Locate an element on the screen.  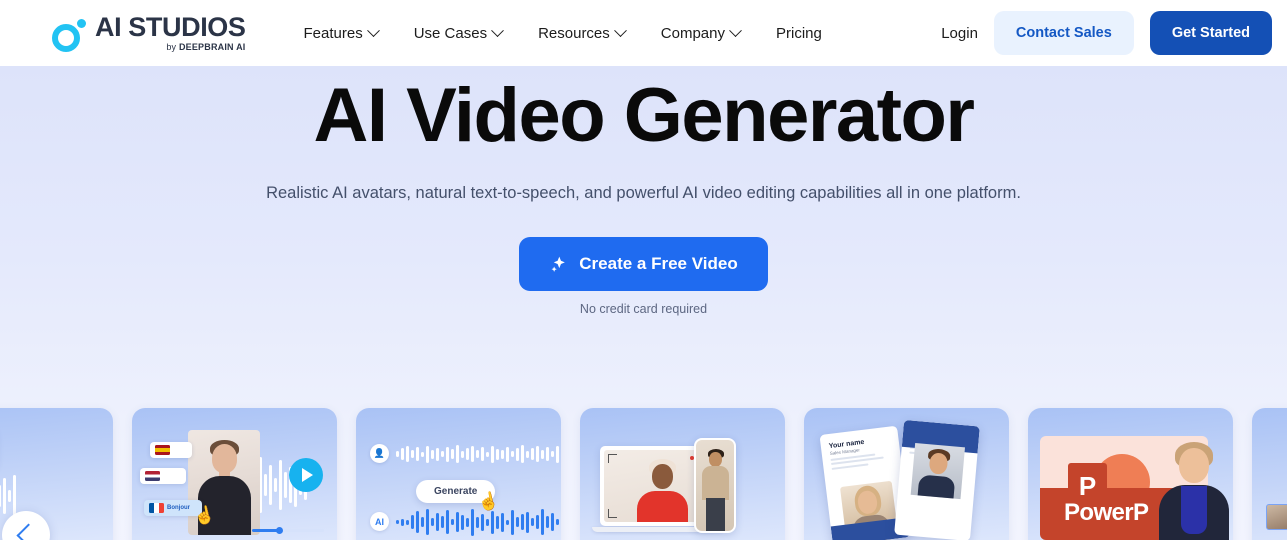
header-actions: Login Contact Sales Get Started is located at coordinates (1106, 33).